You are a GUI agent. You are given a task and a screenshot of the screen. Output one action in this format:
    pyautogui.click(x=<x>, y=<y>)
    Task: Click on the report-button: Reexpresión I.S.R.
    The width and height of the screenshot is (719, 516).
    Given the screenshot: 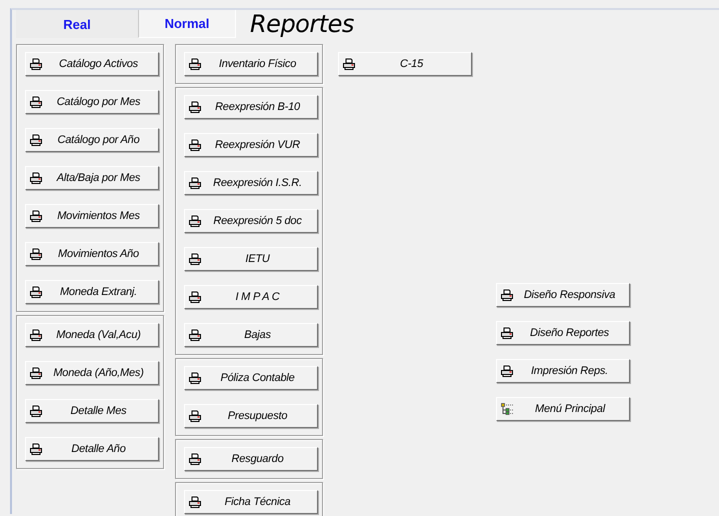 What is the action you would take?
    pyautogui.click(x=251, y=183)
    